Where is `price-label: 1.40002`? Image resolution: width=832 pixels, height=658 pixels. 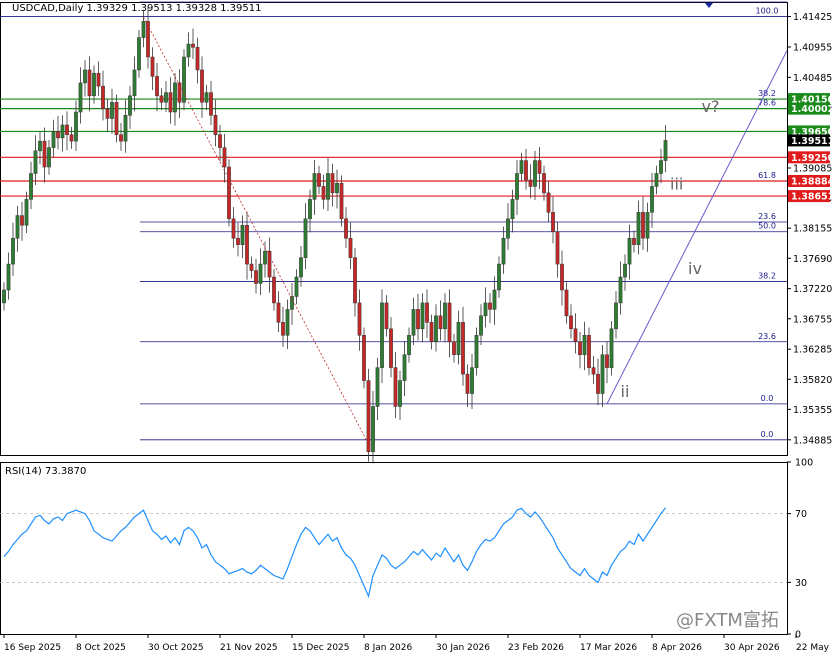 price-label: 1.40002 is located at coordinates (811, 109).